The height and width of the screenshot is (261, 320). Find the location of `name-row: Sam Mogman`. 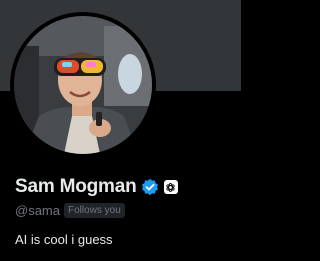

name-row: Sam Mogman is located at coordinates (96, 187).